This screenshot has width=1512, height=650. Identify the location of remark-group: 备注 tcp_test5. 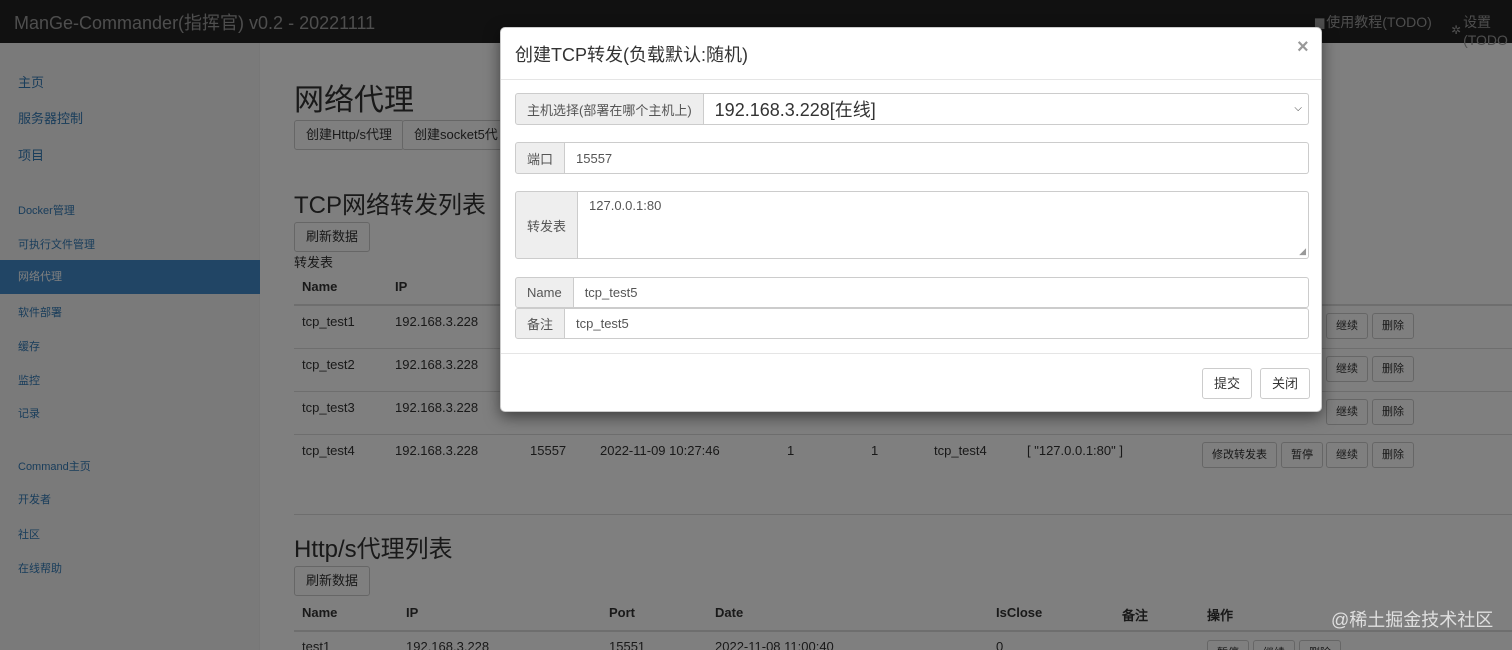
(912, 323).